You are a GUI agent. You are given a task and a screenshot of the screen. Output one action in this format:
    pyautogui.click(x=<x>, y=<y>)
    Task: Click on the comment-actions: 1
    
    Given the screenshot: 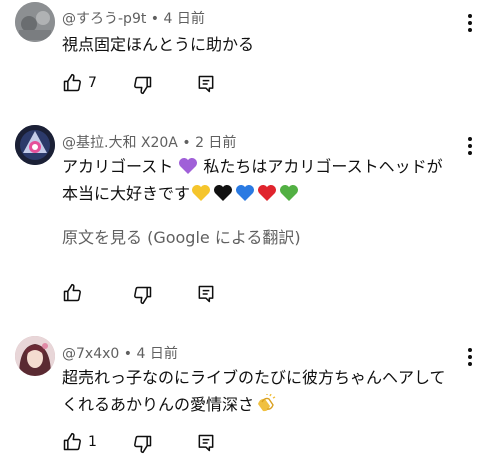 What is the action you would take?
    pyautogui.click(x=250, y=444)
    